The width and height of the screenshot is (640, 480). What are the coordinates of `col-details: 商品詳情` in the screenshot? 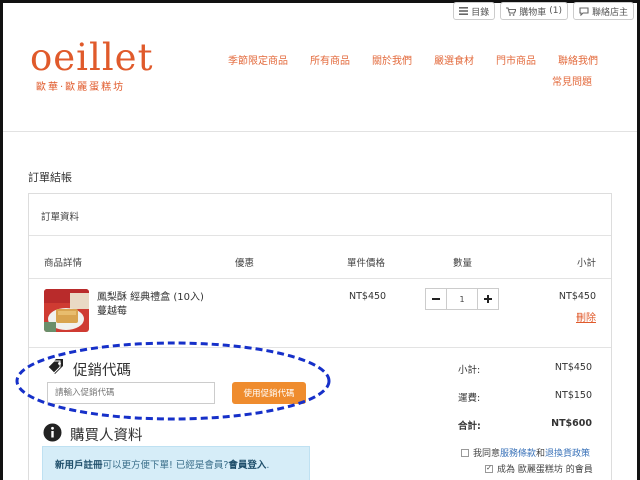 It's located at (63, 263).